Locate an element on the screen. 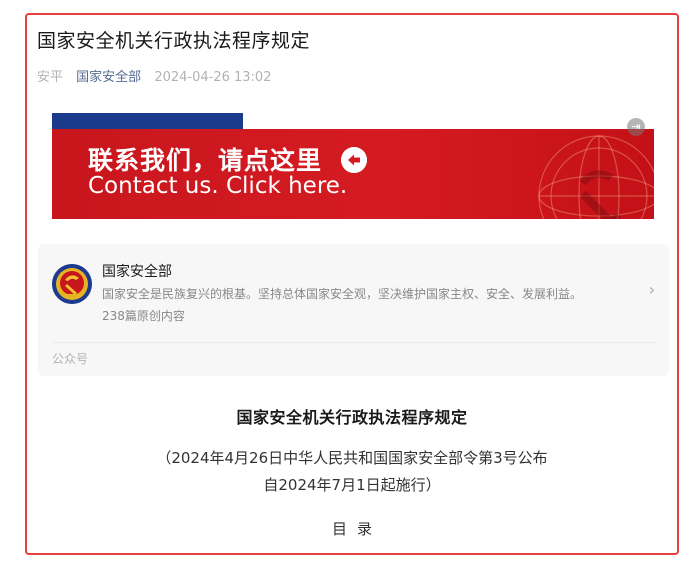 This screenshot has height=568, width=700. chevron-right-icon: › is located at coordinates (651, 289).